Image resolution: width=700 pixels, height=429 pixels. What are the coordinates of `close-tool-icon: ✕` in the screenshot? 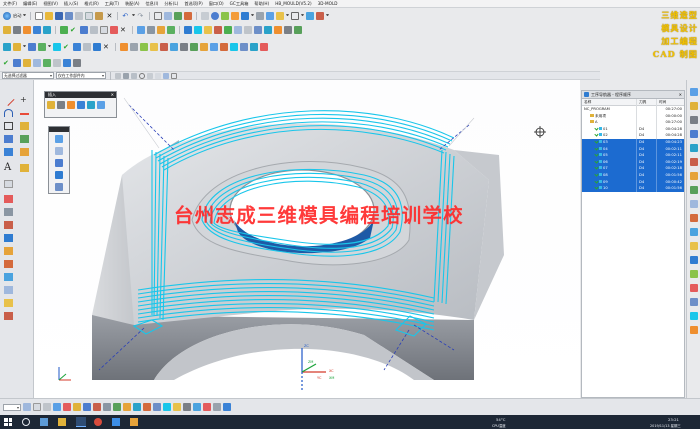 It's located at (107, 47).